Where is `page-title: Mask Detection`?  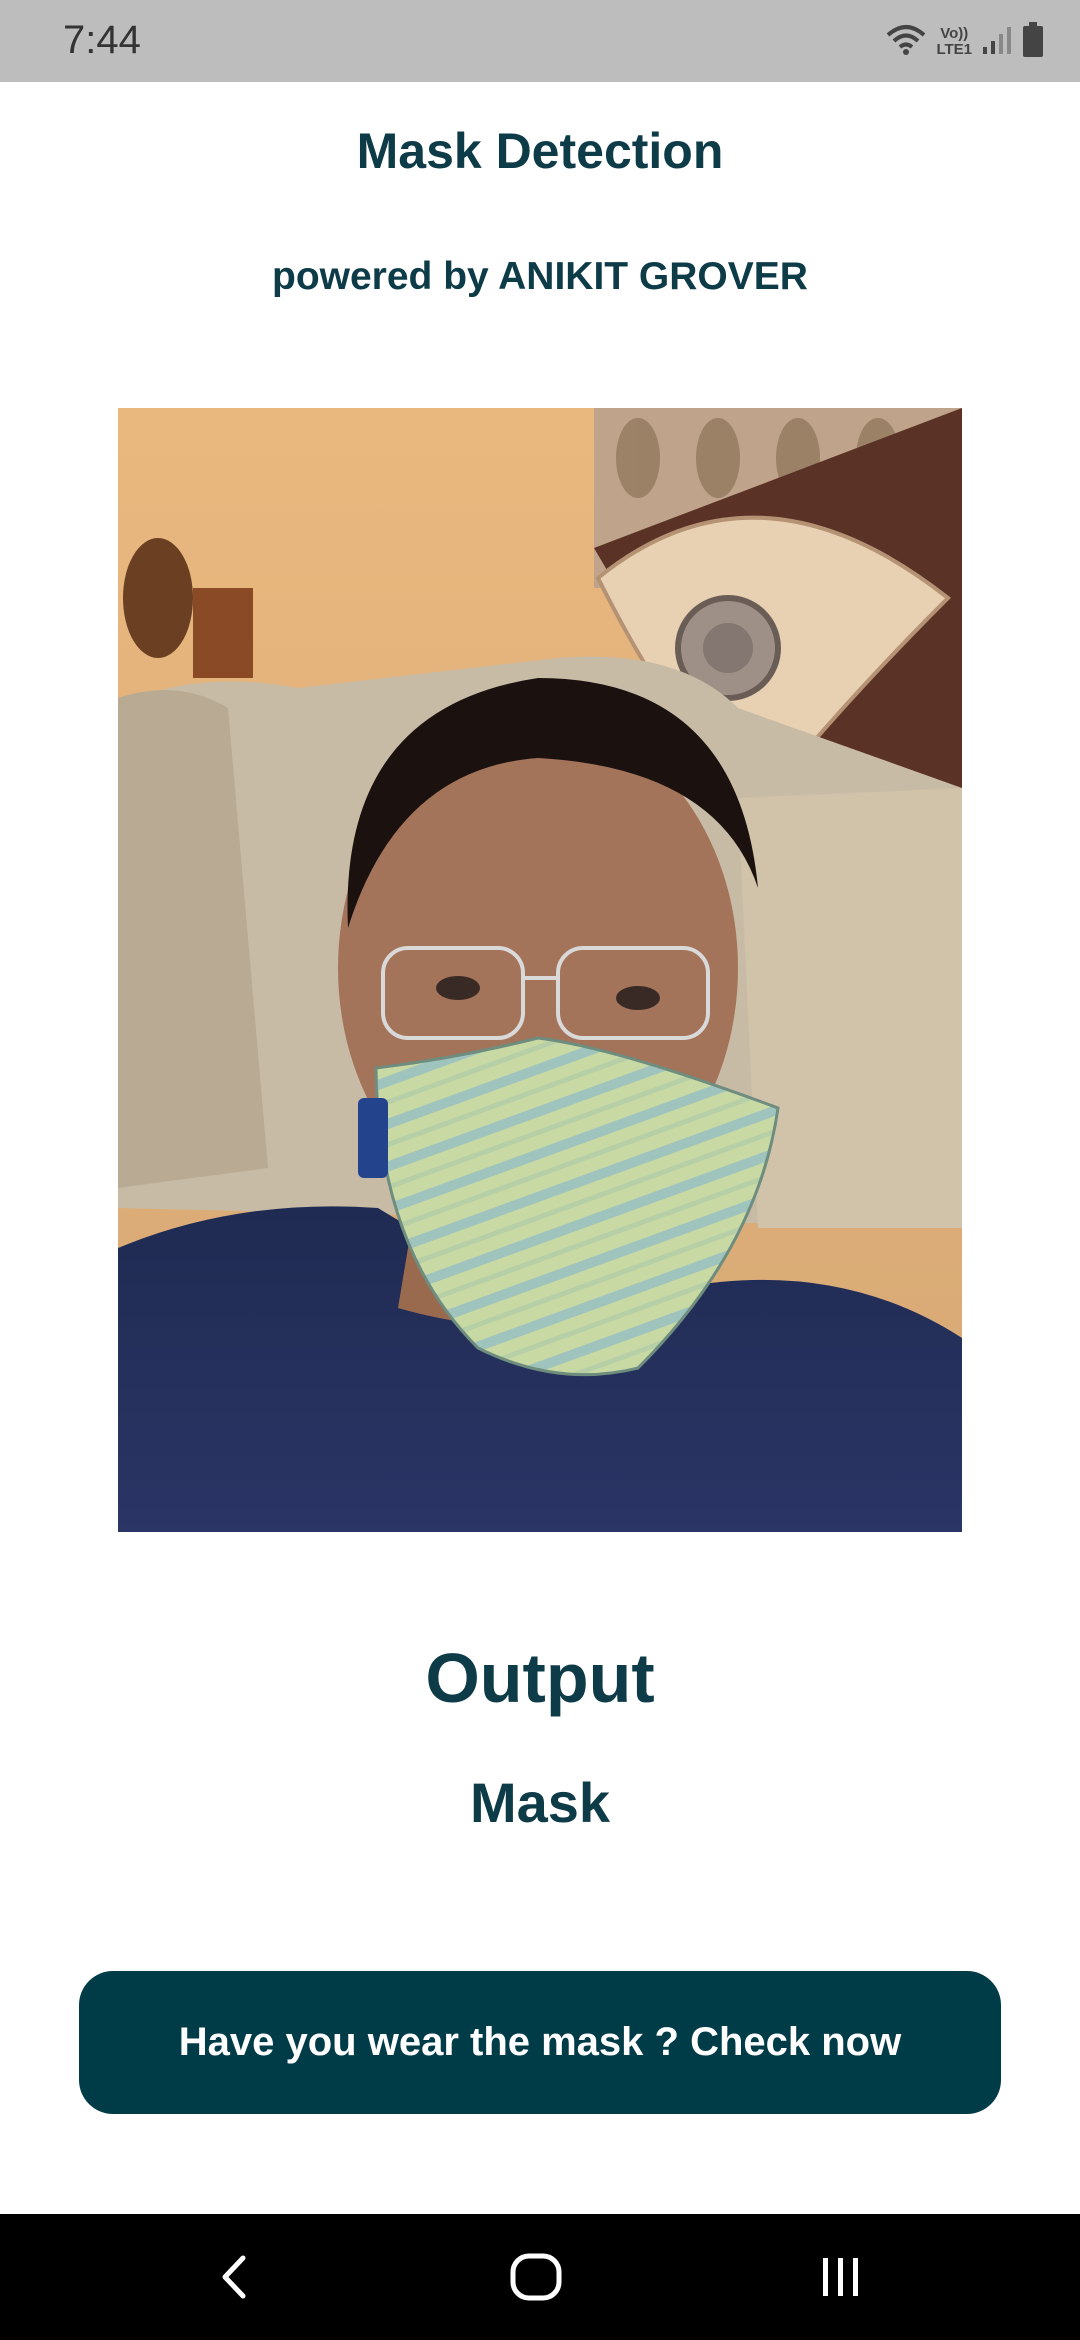 page-title: Mask Detection is located at coordinates (540, 151).